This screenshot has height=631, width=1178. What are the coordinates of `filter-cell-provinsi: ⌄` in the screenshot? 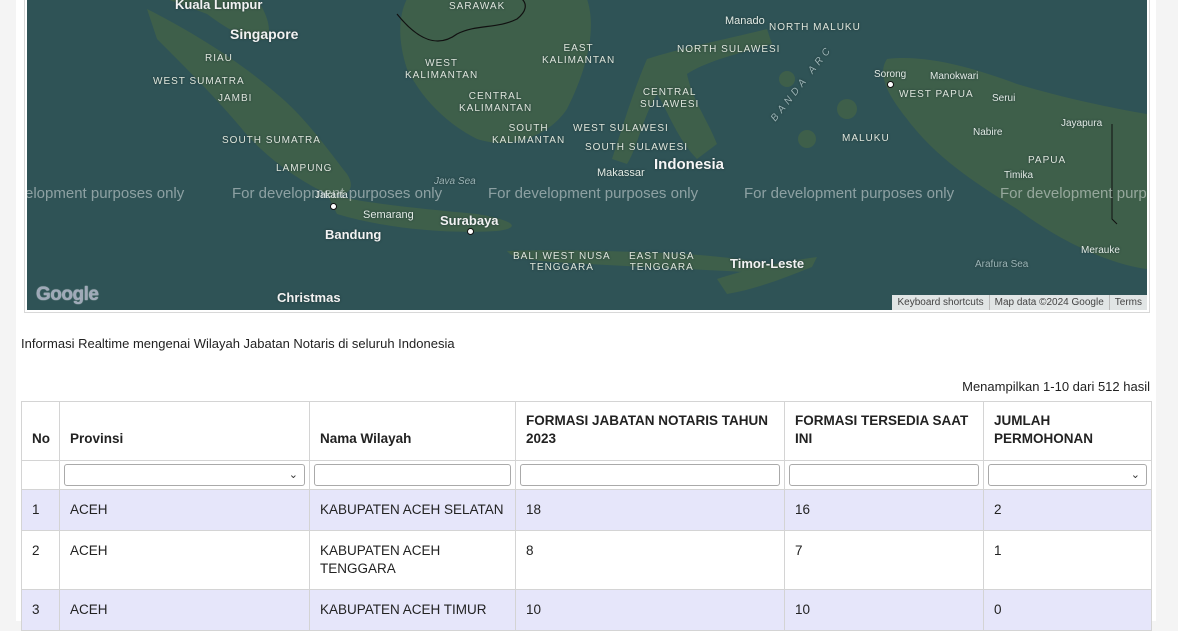 It's located at (184, 475).